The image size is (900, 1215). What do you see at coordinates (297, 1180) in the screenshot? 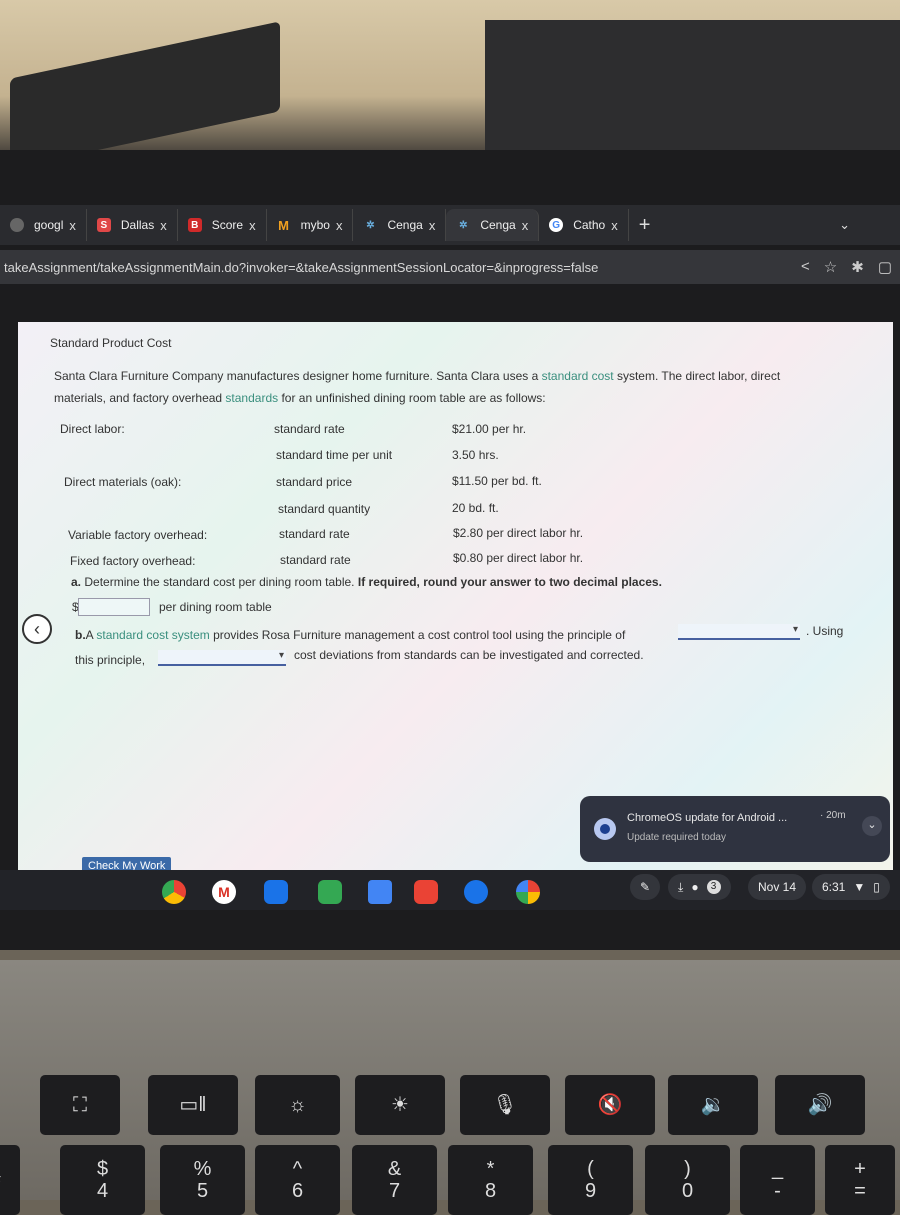
I see `key-6: ^ 6` at bounding box center [297, 1180].